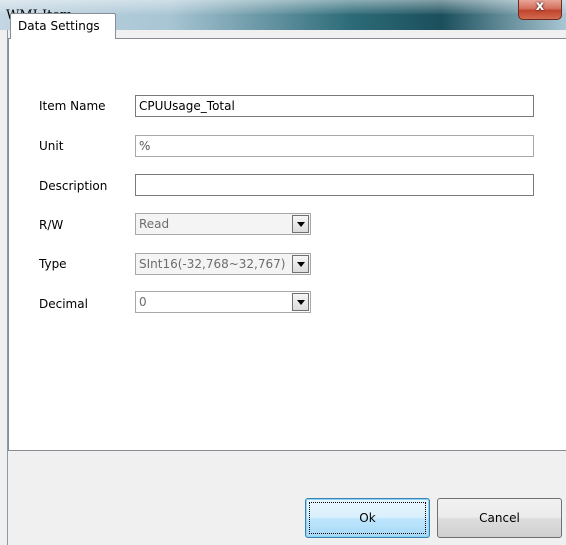 Image resolution: width=566 pixels, height=545 pixels. I want to click on tab-label: Data Settings, so click(59, 26).